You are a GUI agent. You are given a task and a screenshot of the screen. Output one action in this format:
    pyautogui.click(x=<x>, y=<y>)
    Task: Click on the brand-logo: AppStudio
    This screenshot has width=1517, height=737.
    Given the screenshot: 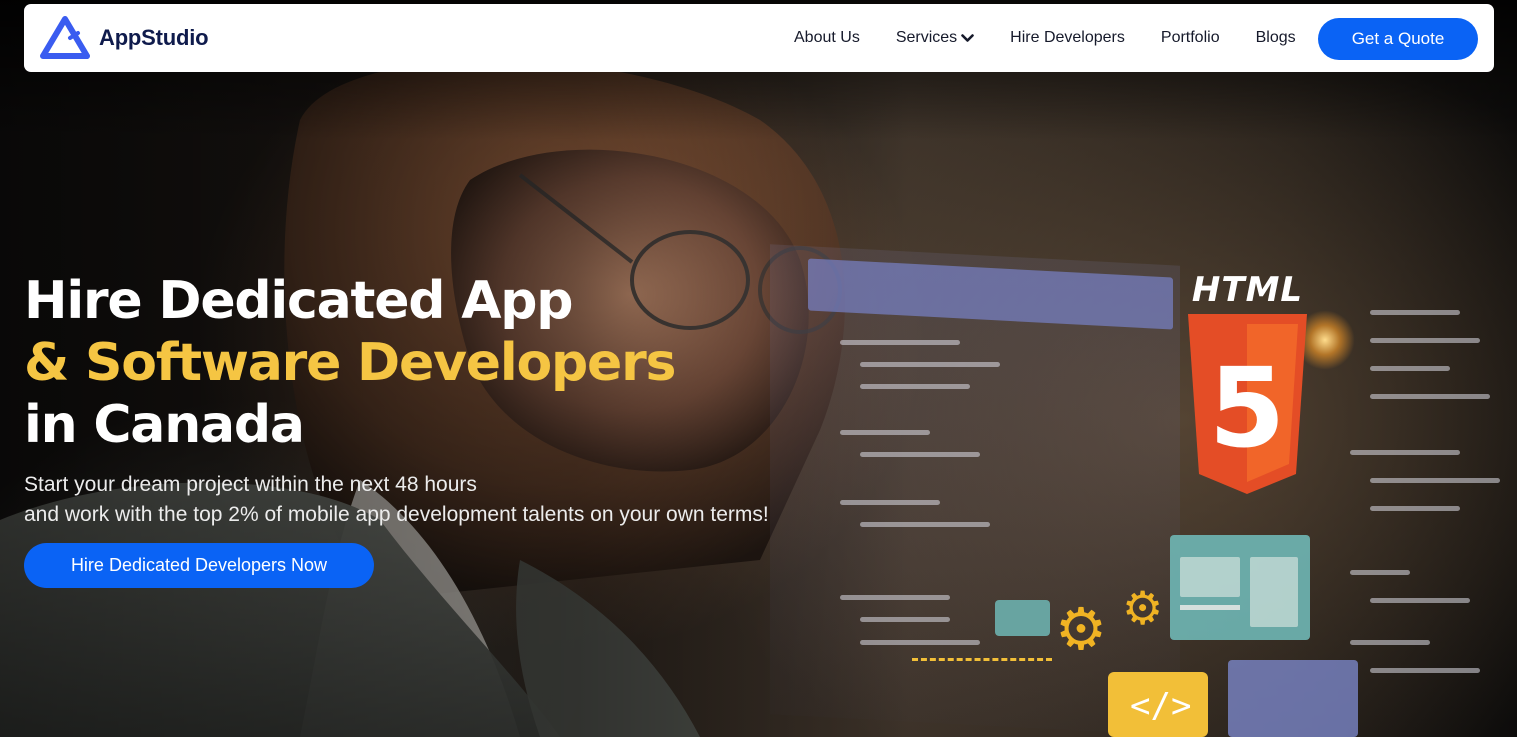 What is the action you would take?
    pyautogui.click(x=124, y=38)
    